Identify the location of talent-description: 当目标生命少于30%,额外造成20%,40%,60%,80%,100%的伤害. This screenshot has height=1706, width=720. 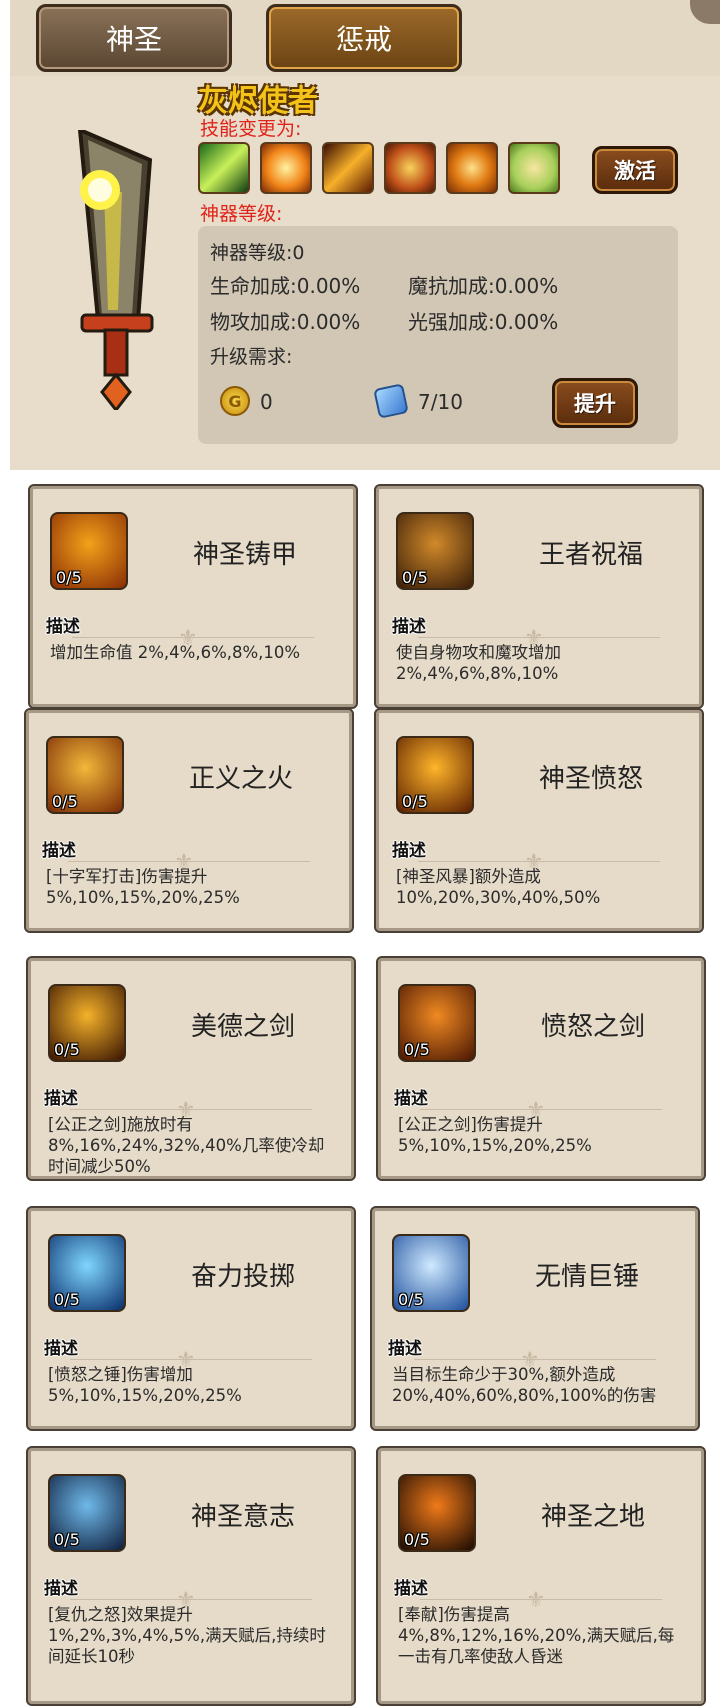
(524, 1385).